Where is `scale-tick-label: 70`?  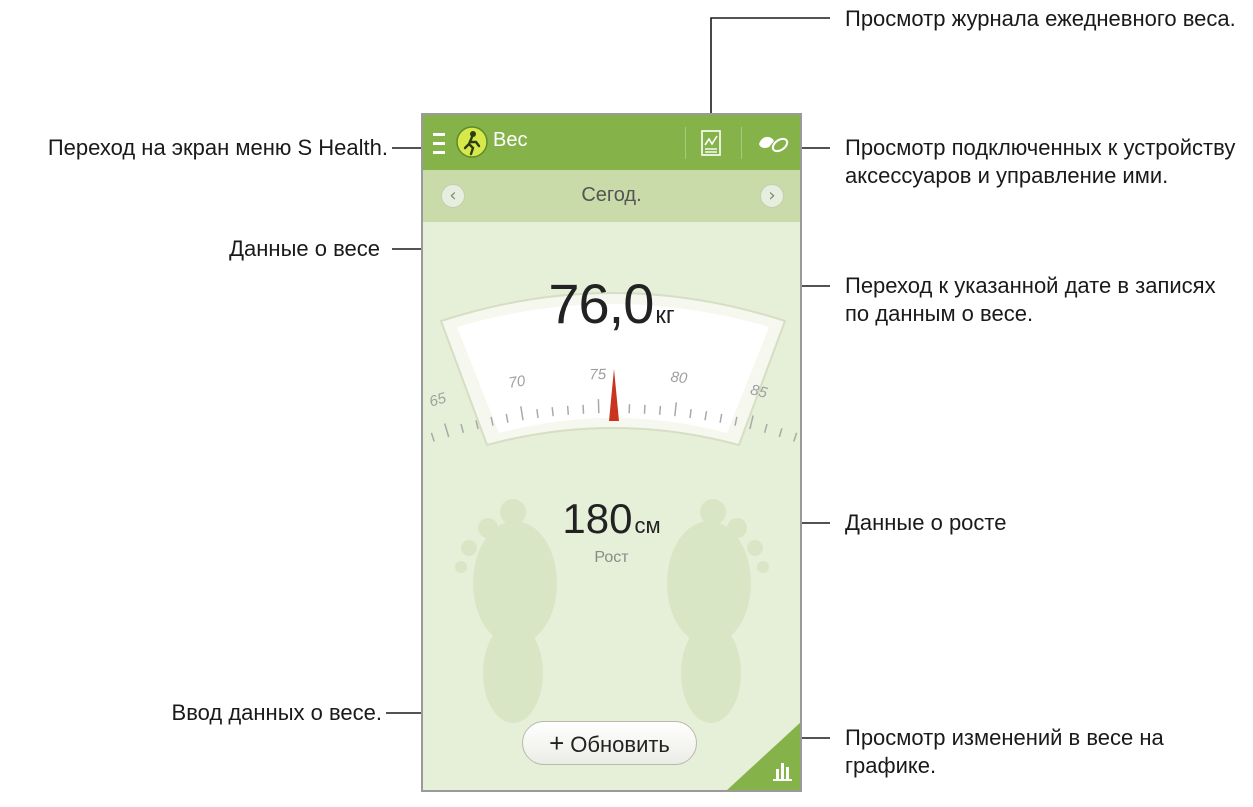 scale-tick-label: 70 is located at coordinates (517, 382).